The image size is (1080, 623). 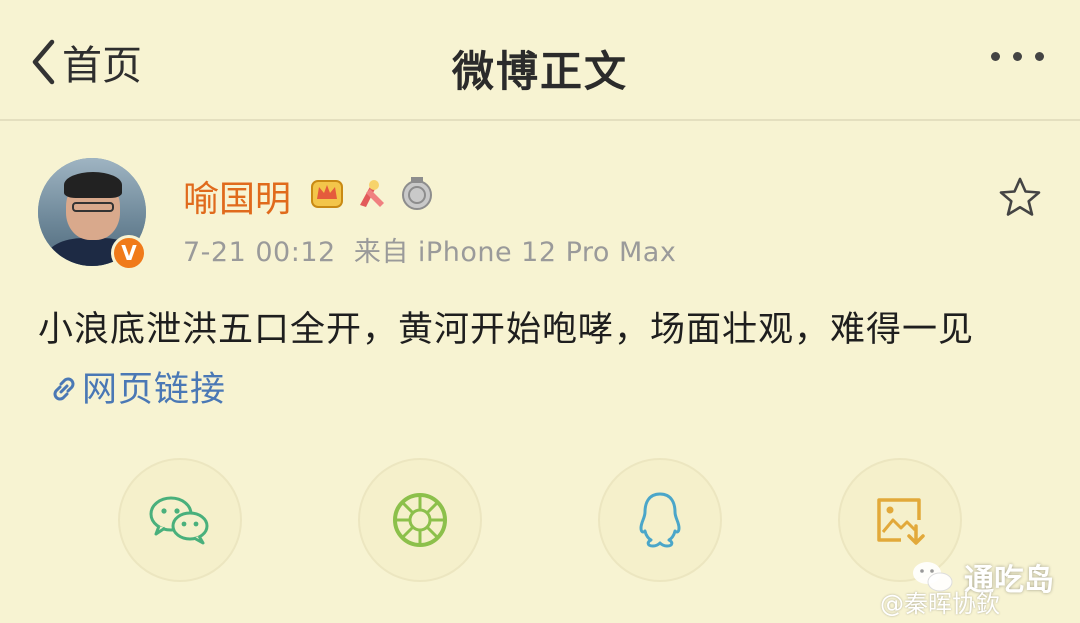 What do you see at coordinates (1020, 197) in the screenshot?
I see `star-icon` at bounding box center [1020, 197].